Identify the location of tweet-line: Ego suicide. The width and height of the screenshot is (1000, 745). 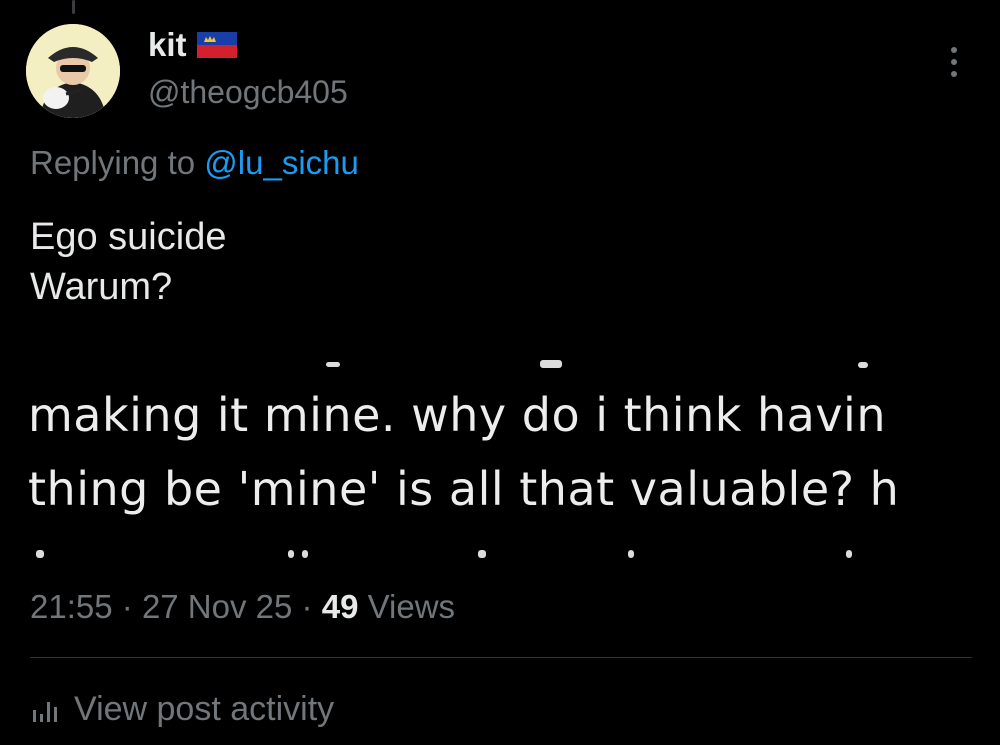
(128, 237).